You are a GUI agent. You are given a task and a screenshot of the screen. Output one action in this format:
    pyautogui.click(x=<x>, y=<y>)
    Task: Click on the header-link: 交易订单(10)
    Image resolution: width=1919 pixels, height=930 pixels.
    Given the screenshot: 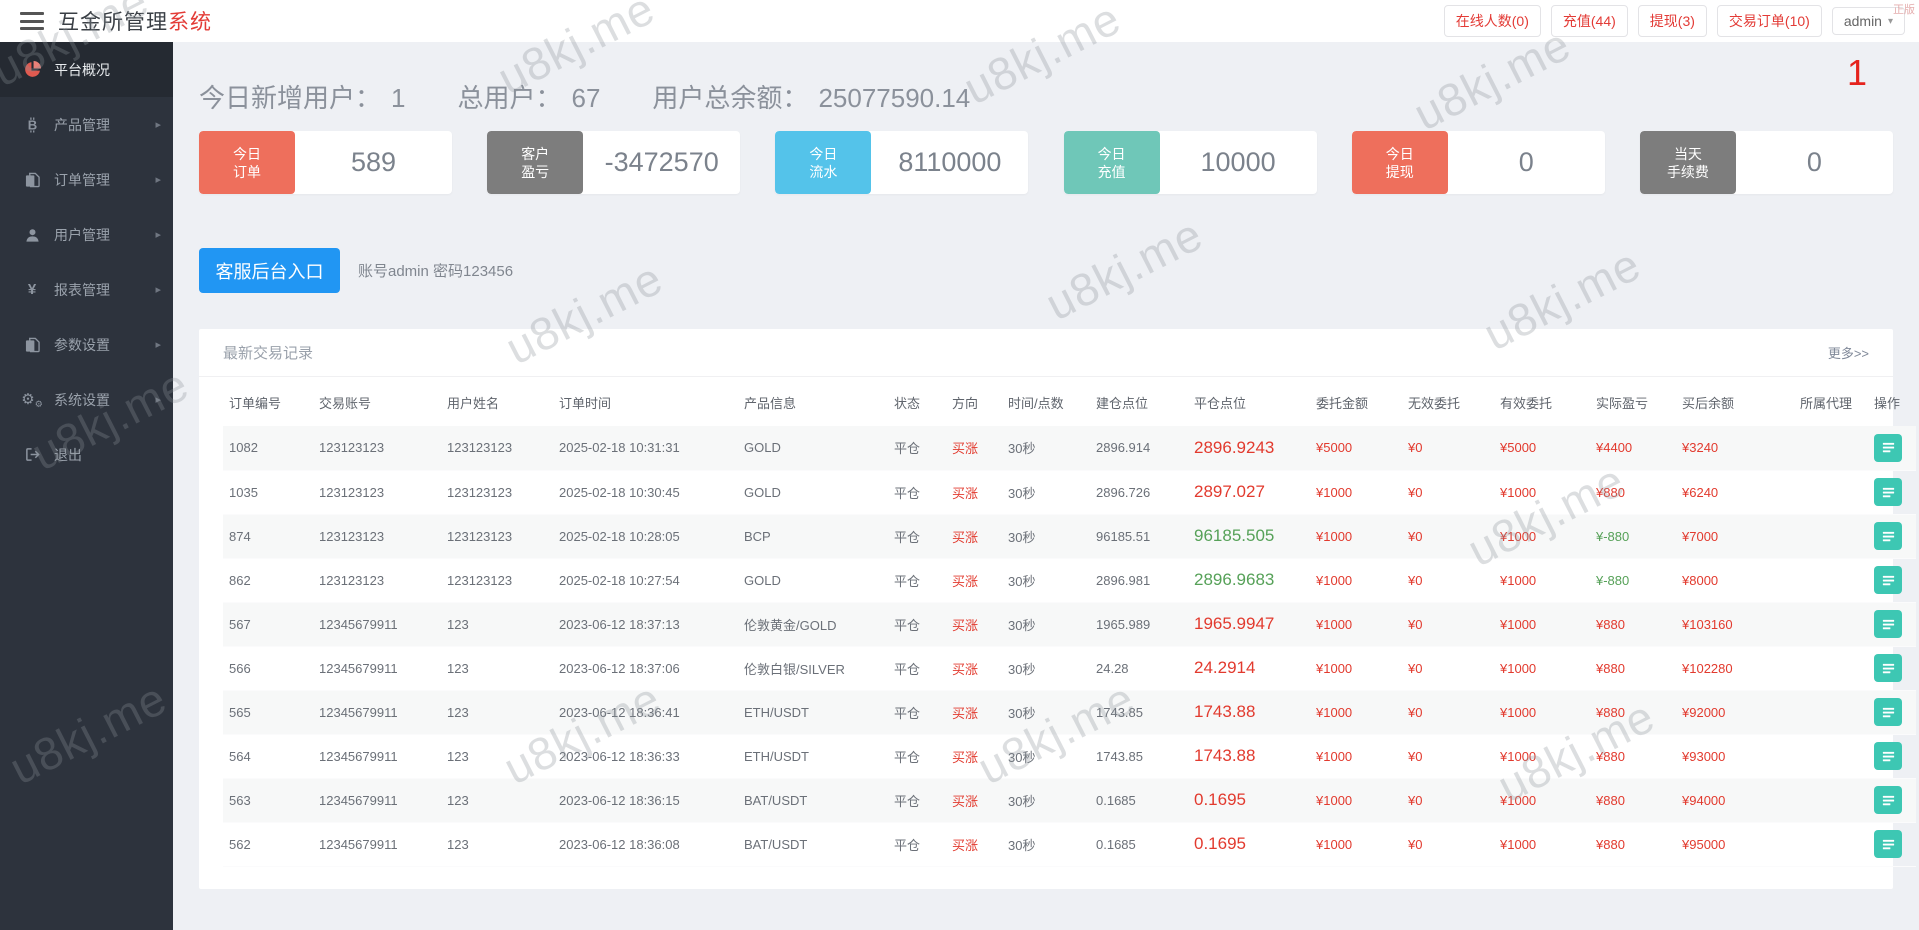 What is the action you would take?
    pyautogui.click(x=1769, y=21)
    